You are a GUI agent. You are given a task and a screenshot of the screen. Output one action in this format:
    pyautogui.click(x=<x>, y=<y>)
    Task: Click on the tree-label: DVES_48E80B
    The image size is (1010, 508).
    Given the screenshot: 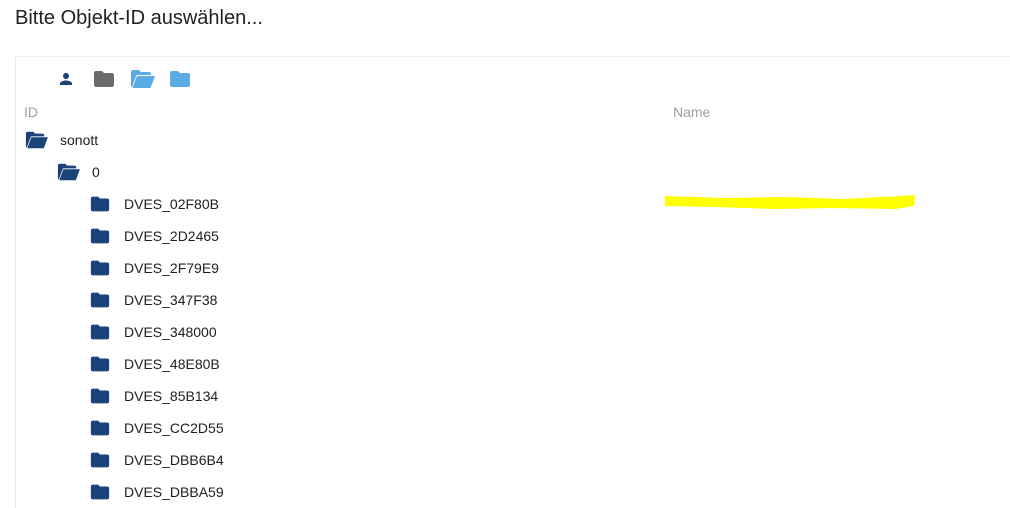 What is the action you would take?
    pyautogui.click(x=172, y=364)
    